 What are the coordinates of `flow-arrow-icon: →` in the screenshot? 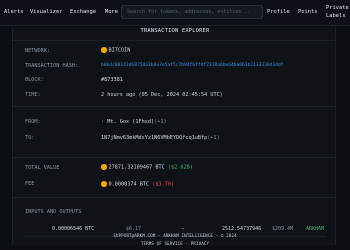 It's located at (183, 229).